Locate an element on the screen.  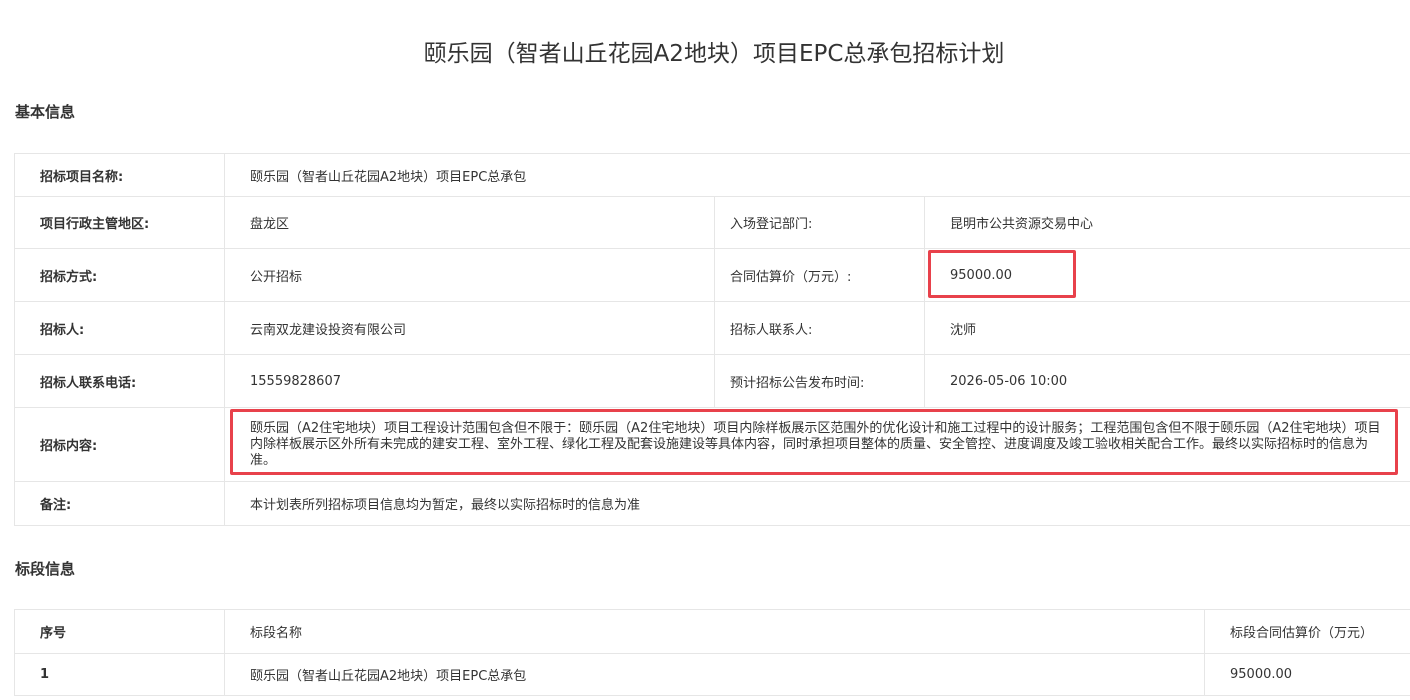
tenderer-value: 云南双龙建设投资有限公司 is located at coordinates (469, 328).